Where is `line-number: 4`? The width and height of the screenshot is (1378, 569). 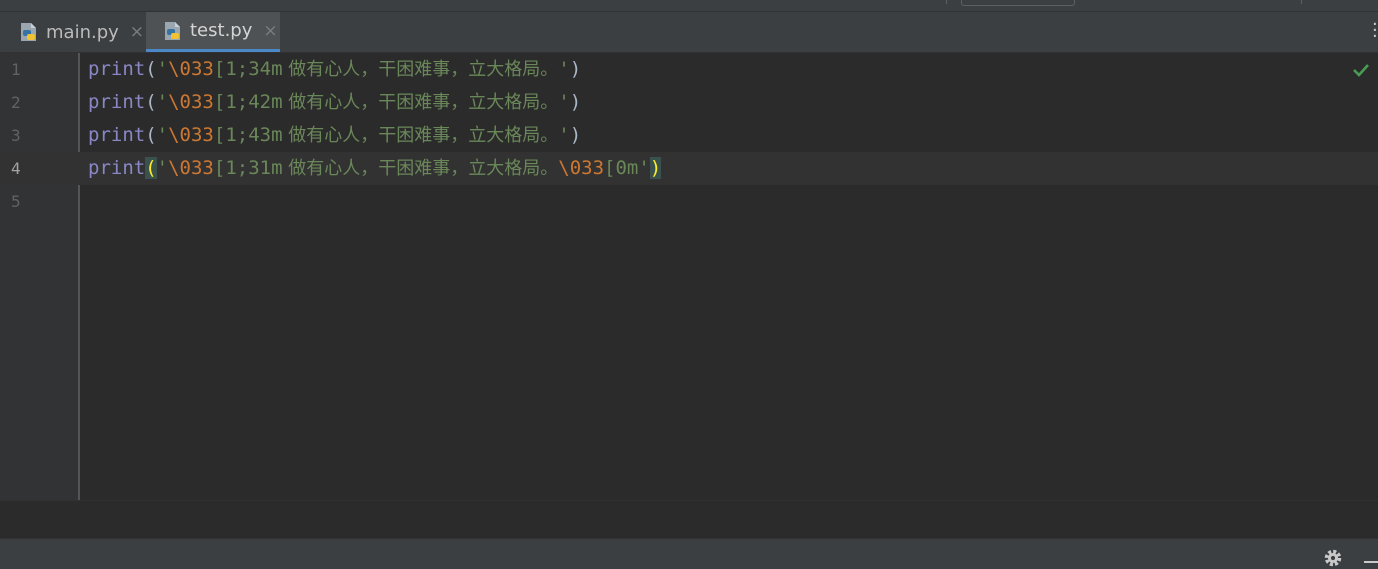 line-number: 4 is located at coordinates (16, 168).